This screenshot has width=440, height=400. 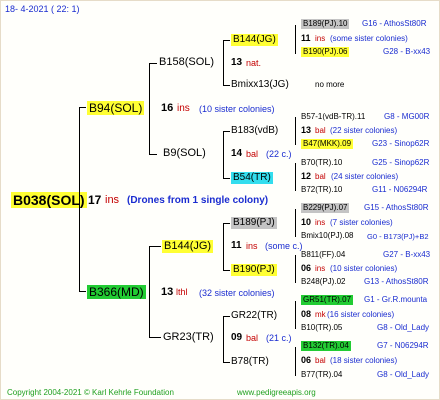 What do you see at coordinates (325, 52) in the screenshot?
I see `gen4-0-bottom: B190(PJ).06` at bounding box center [325, 52].